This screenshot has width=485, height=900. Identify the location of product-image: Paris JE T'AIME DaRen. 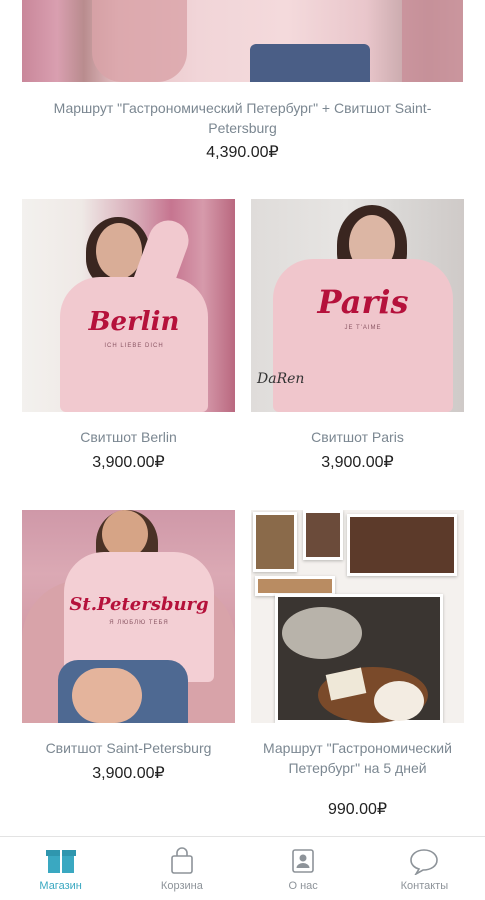
(357, 305).